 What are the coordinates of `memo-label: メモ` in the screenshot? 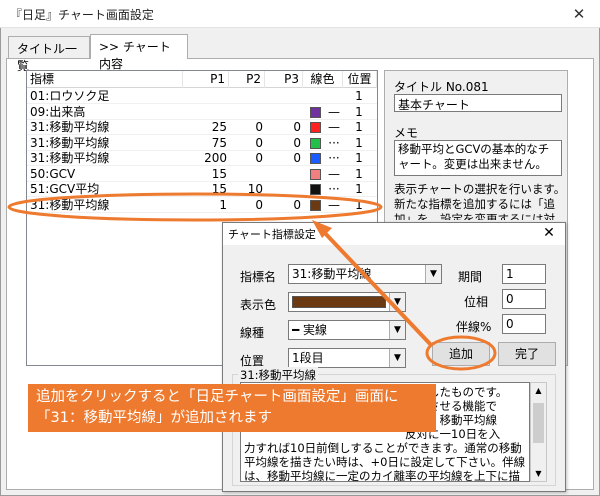 It's located at (406, 133).